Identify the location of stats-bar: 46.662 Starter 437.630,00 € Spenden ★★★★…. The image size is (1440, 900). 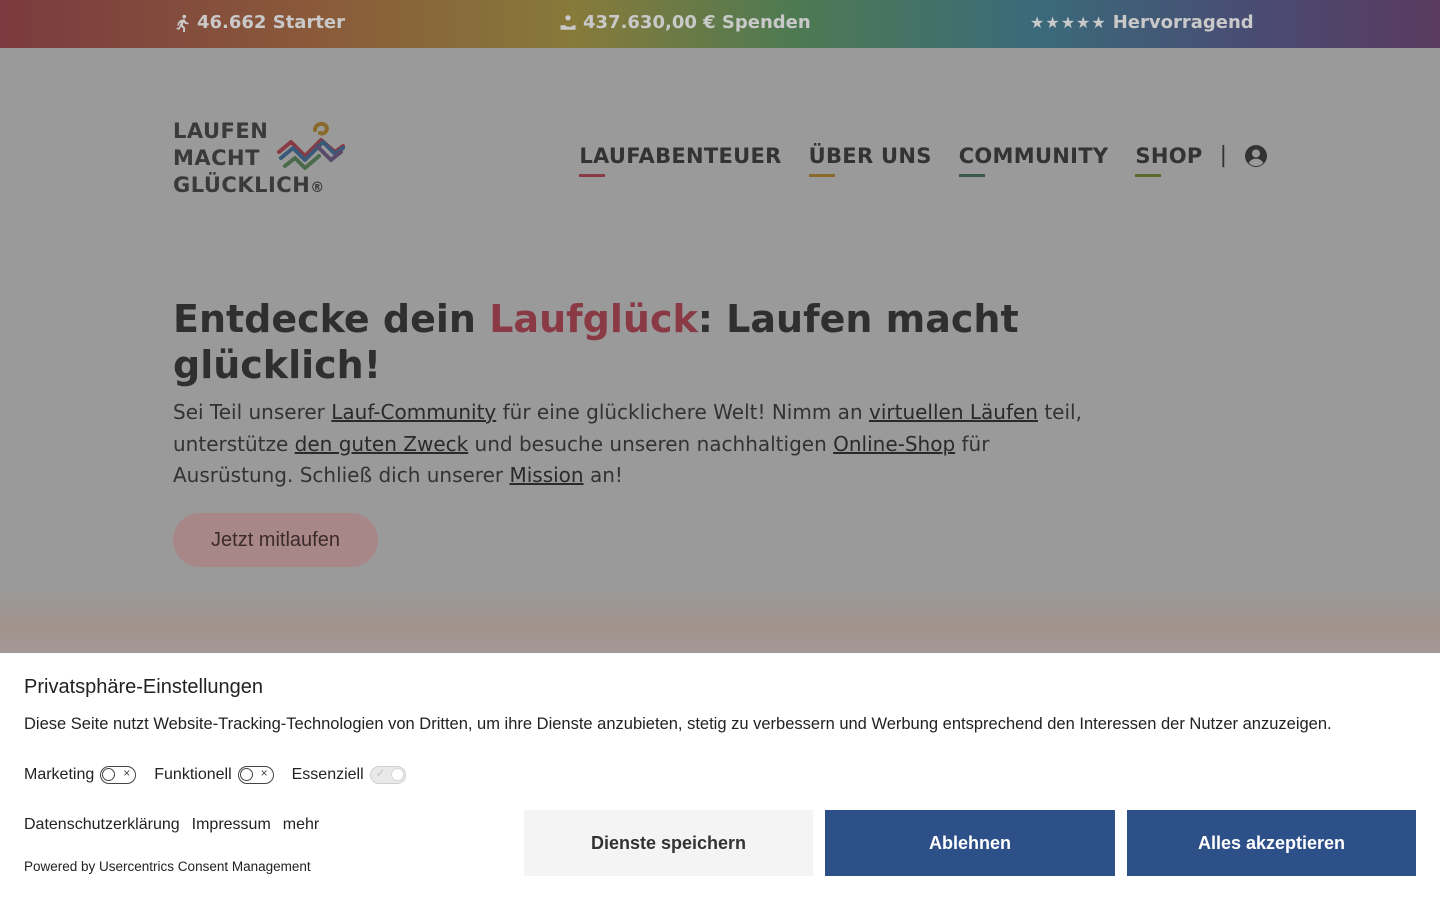
(720, 24).